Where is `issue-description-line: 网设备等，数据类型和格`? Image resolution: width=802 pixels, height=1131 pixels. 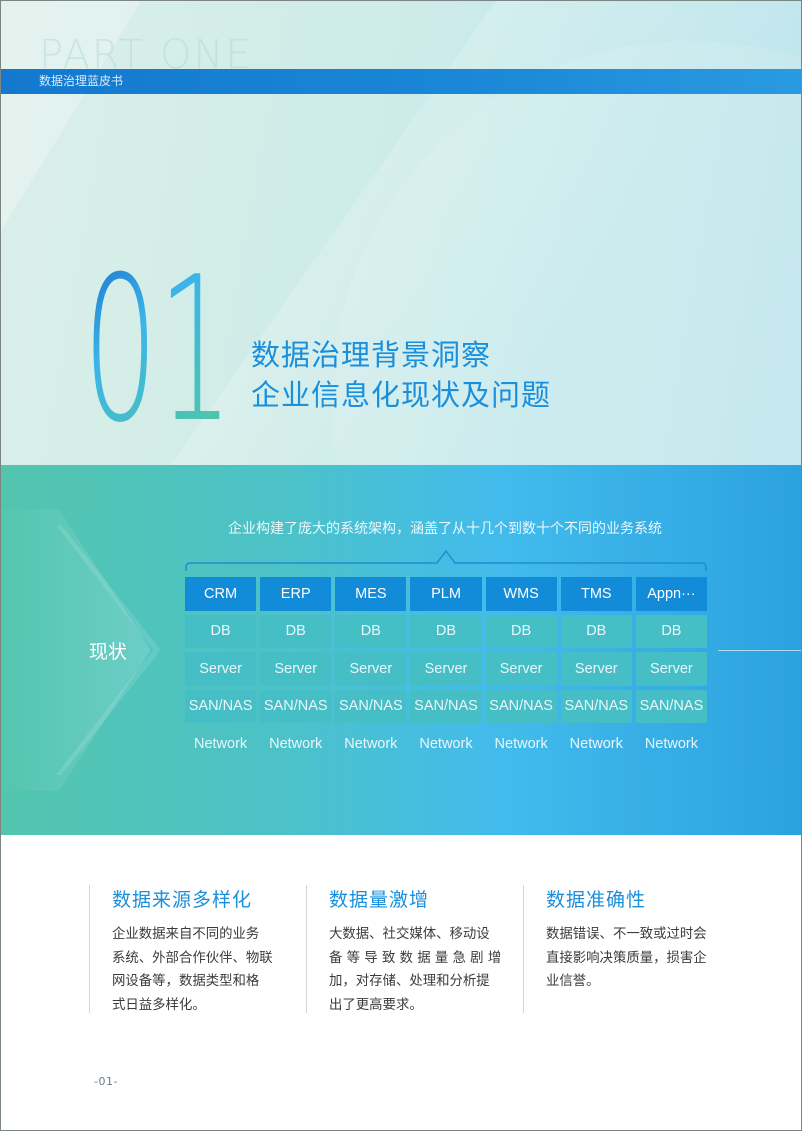 issue-description-line: 网设备等，数据类型和格 is located at coordinates (186, 981).